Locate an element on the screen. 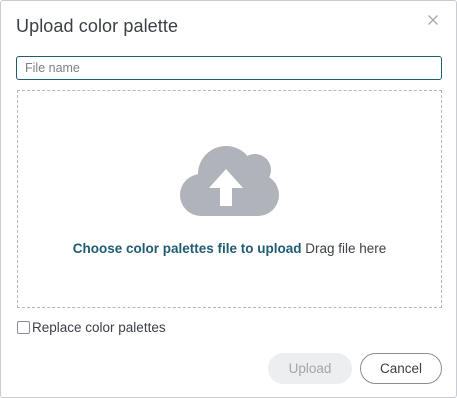  cancel-button: Cancel is located at coordinates (401, 368).